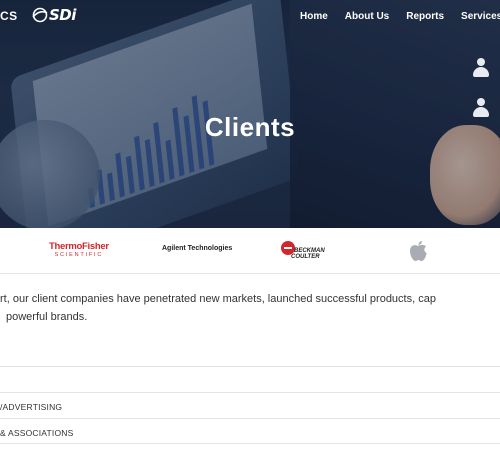 This screenshot has width=500, height=450. What do you see at coordinates (250, 431) in the screenshot?
I see `list-item: & ASSOCIATIONS` at bounding box center [250, 431].